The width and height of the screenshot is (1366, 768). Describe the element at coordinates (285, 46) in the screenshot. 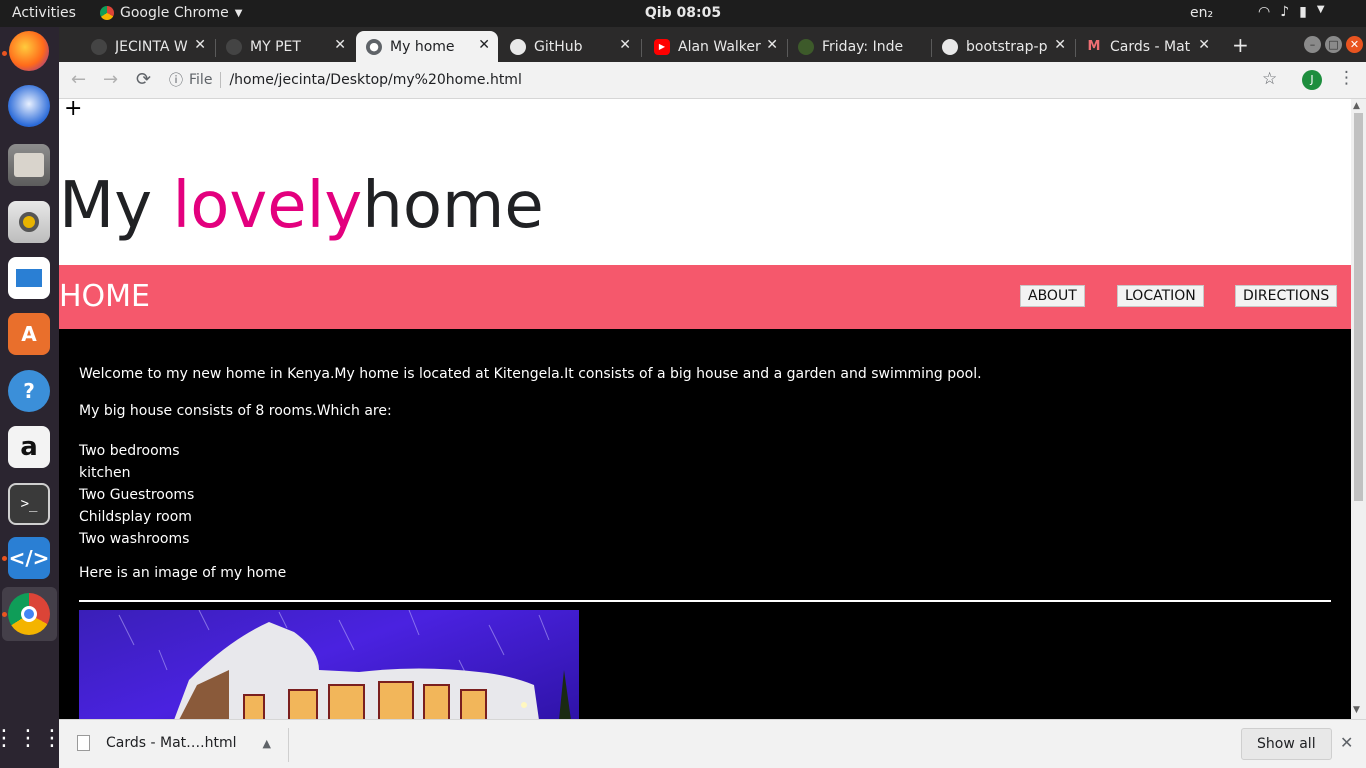

I see `tab-my-pet: MY PET ✕` at that location.